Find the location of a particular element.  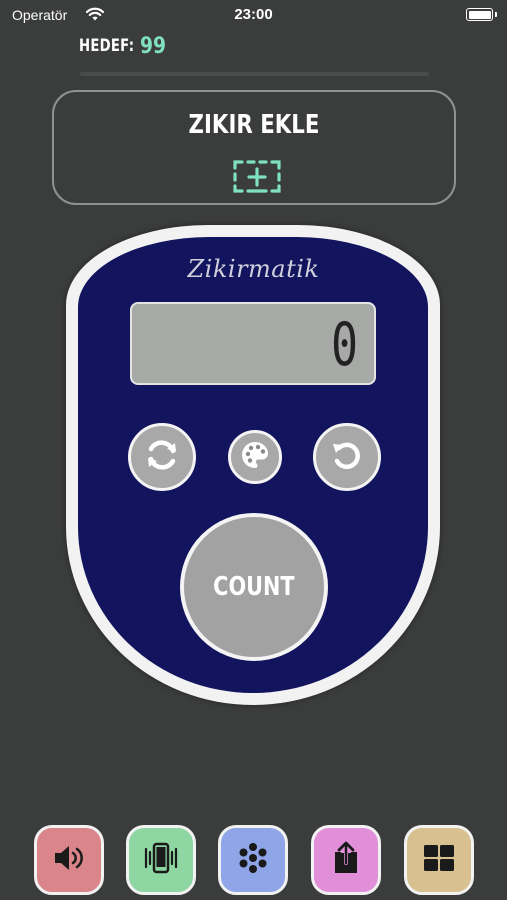

count-display-value: 0 is located at coordinates (344, 345).